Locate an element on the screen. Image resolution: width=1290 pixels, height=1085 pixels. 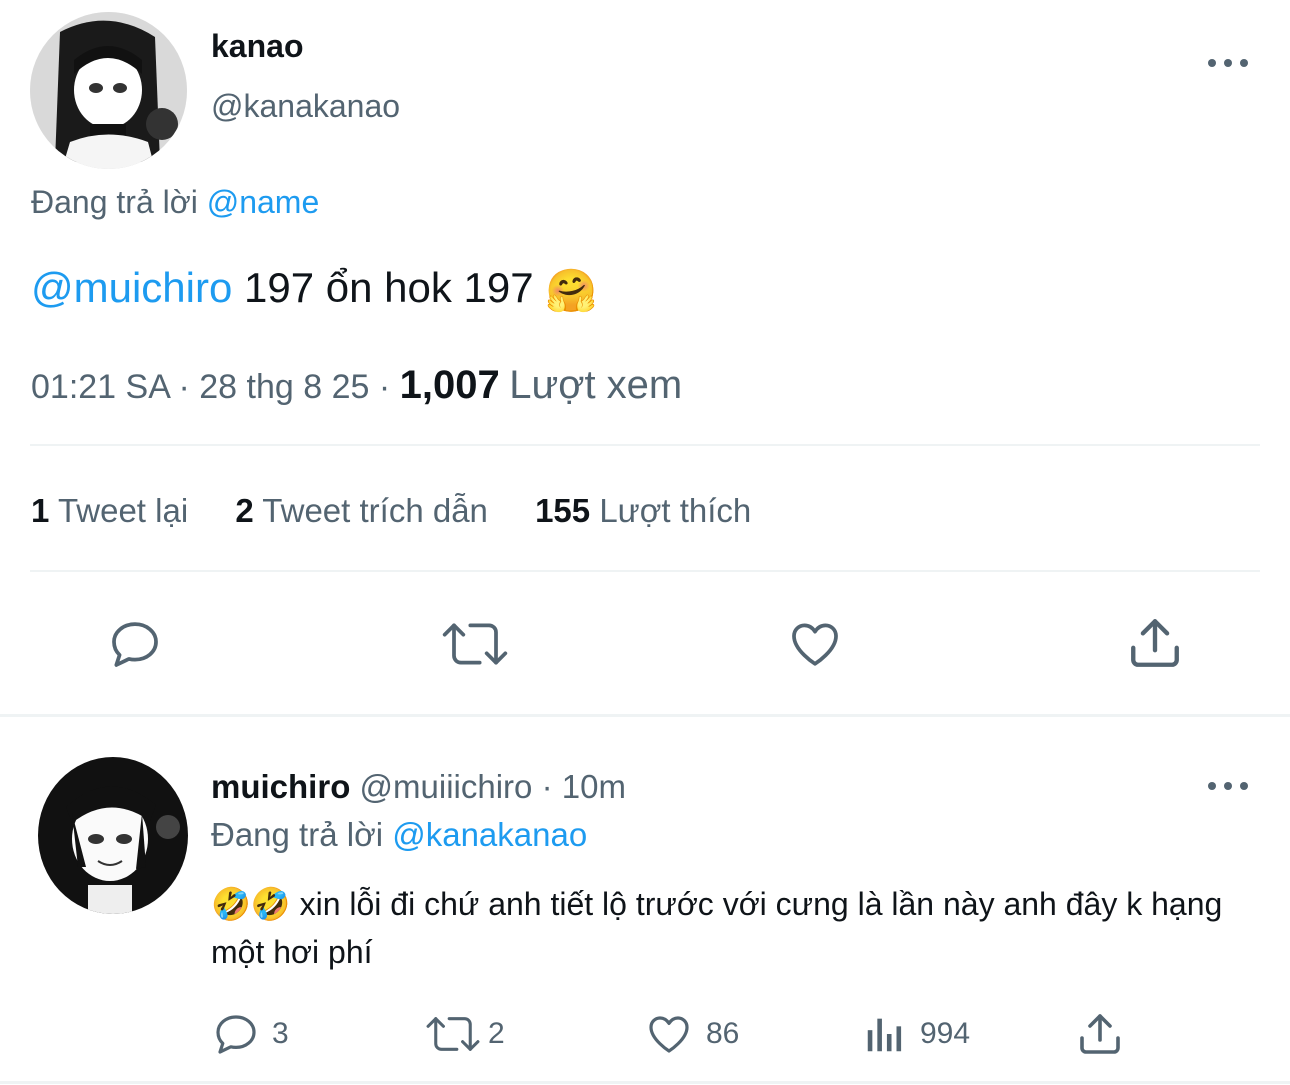
display-name: kanao is located at coordinates (257, 46).